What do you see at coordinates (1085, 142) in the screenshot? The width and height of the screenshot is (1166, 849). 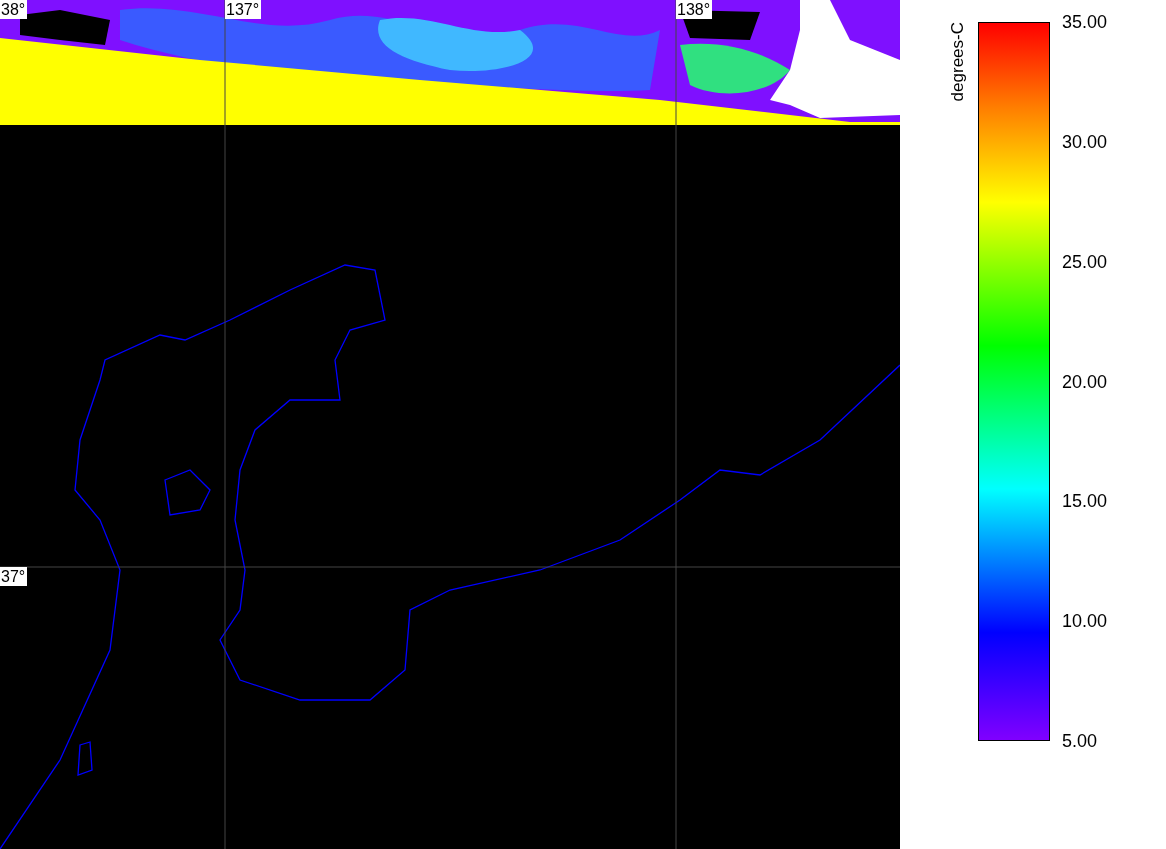 I see `scale-tick-label: 30.00` at bounding box center [1085, 142].